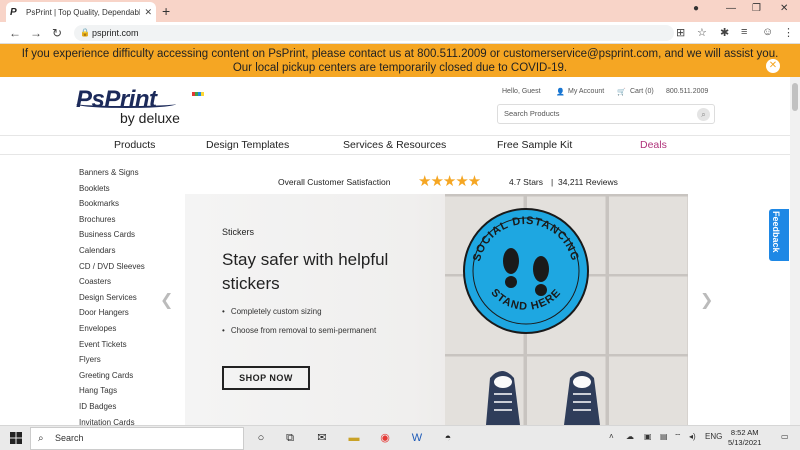  What do you see at coordinates (16, 438) in the screenshot?
I see `windows-start-icon` at bounding box center [16, 438].